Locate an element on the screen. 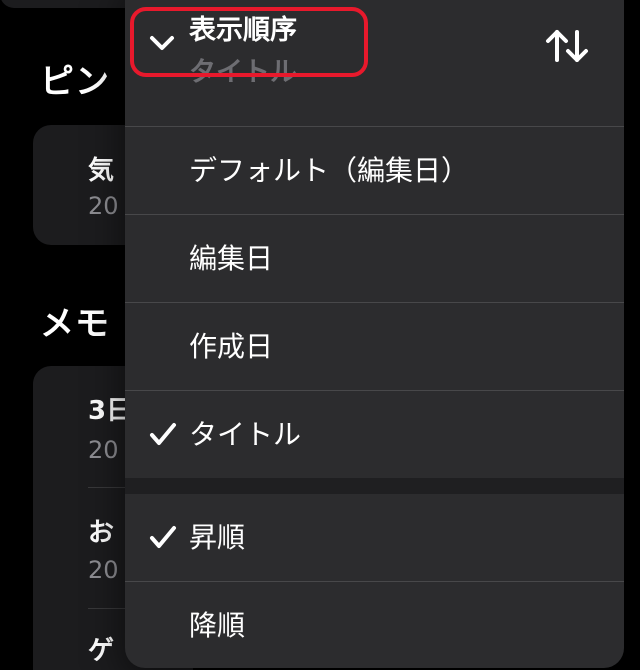 The image size is (640, 670). pinned-section-heading: ピン is located at coordinates (75, 82).